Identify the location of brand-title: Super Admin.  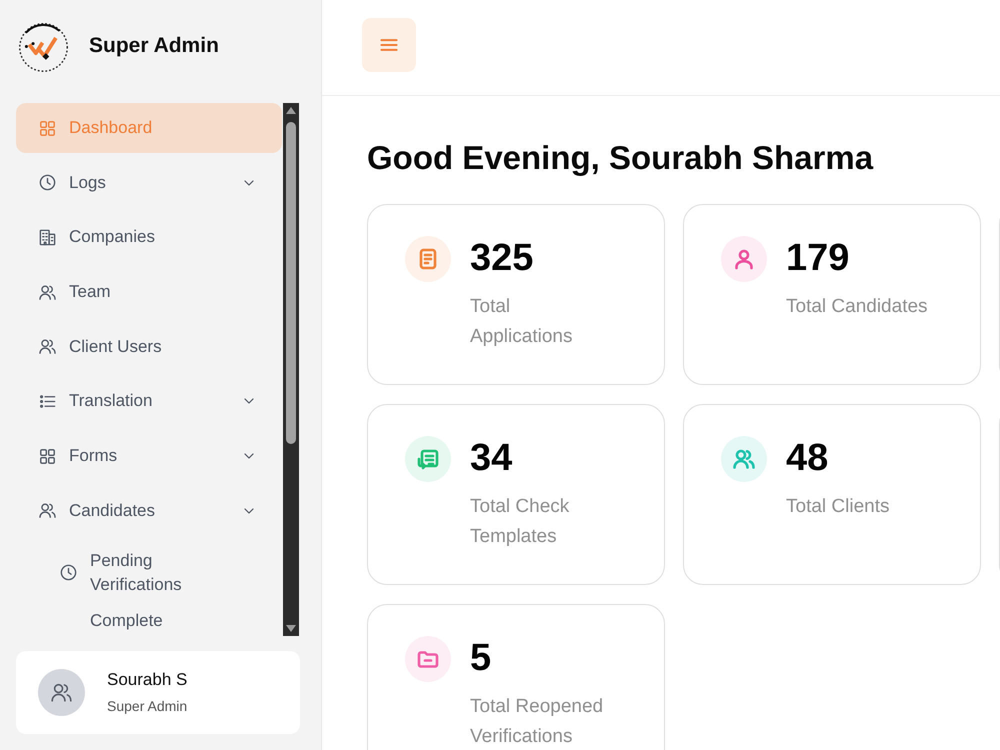
(154, 46).